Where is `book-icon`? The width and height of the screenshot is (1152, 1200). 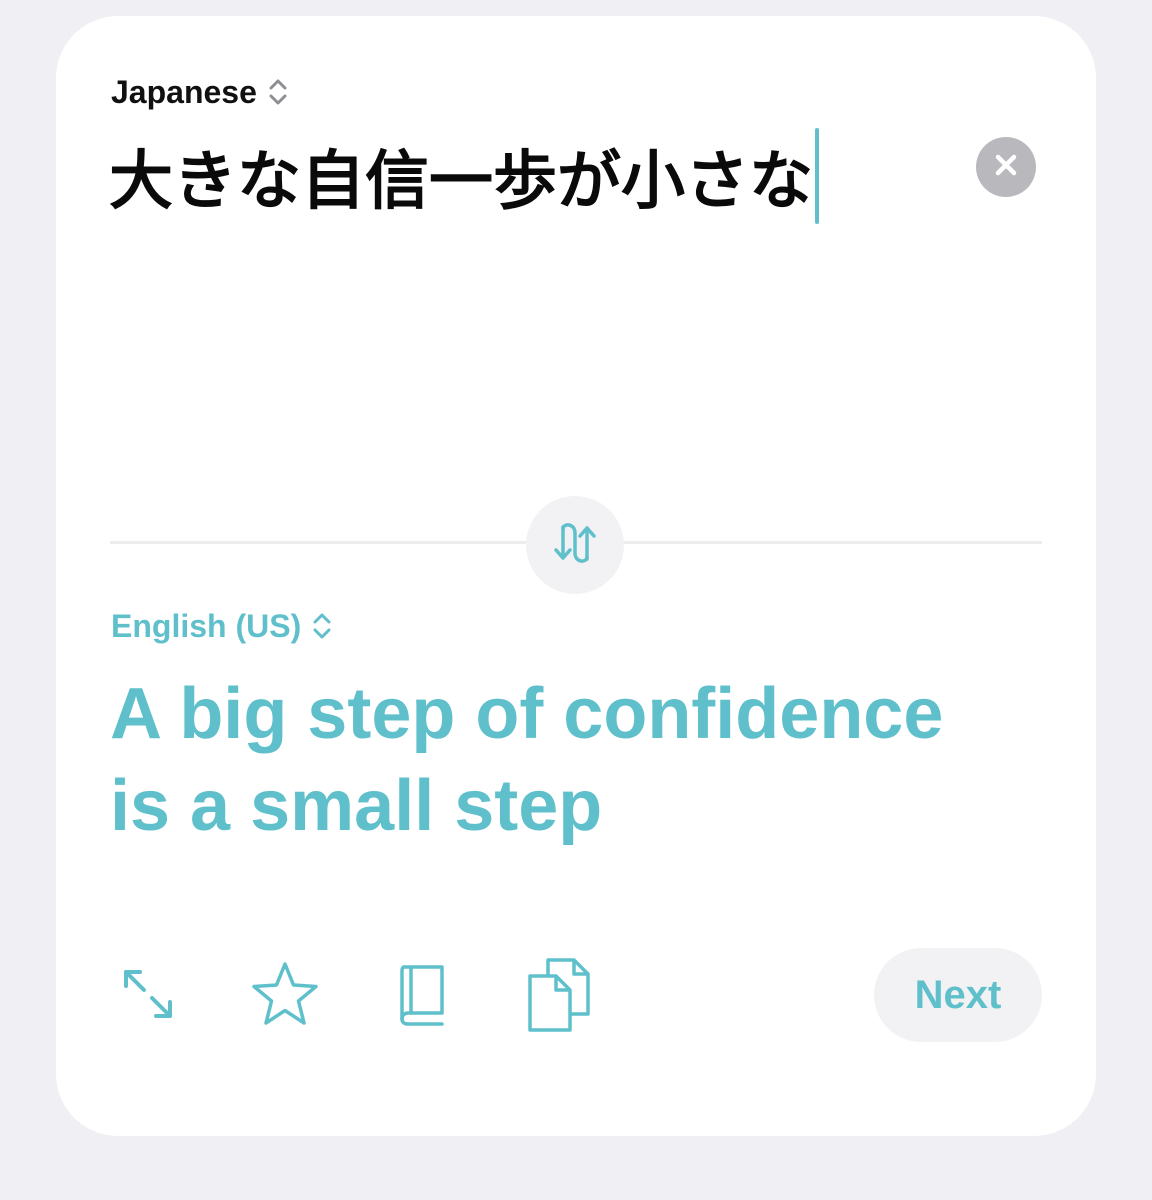
book-icon is located at coordinates (422, 994).